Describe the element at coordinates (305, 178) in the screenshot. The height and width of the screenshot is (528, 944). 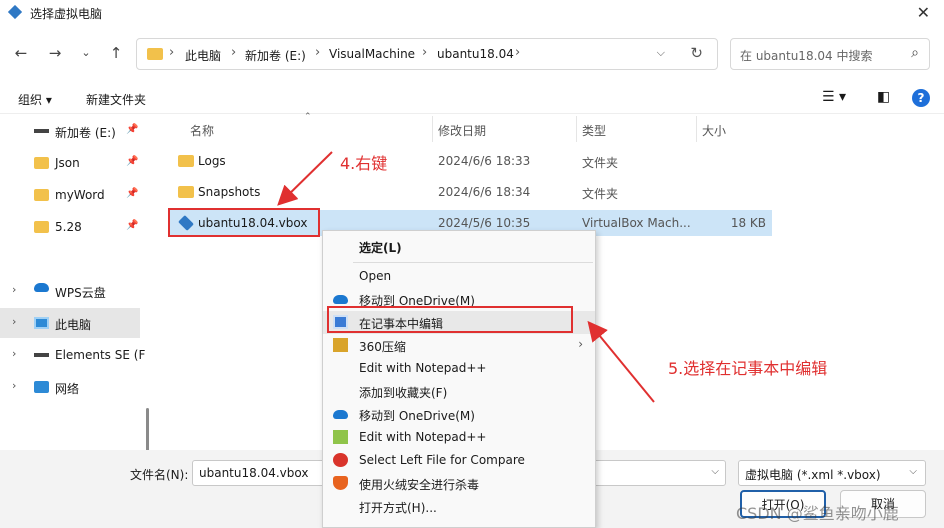
I see `arrow-step4` at that location.